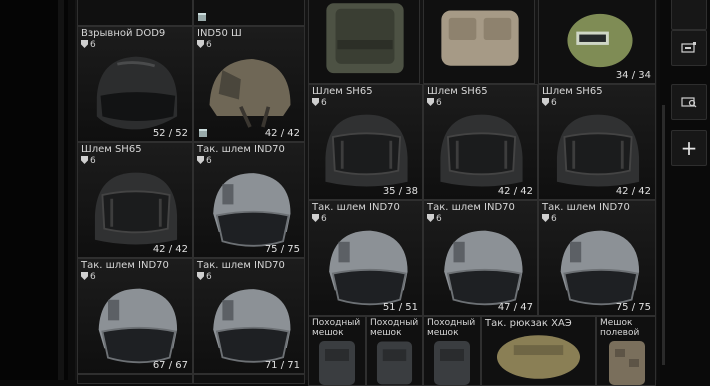 This screenshot has width=710, height=386. Describe the element at coordinates (633, 75) in the screenshot. I see `durability-value: 34 / 34` at that location.